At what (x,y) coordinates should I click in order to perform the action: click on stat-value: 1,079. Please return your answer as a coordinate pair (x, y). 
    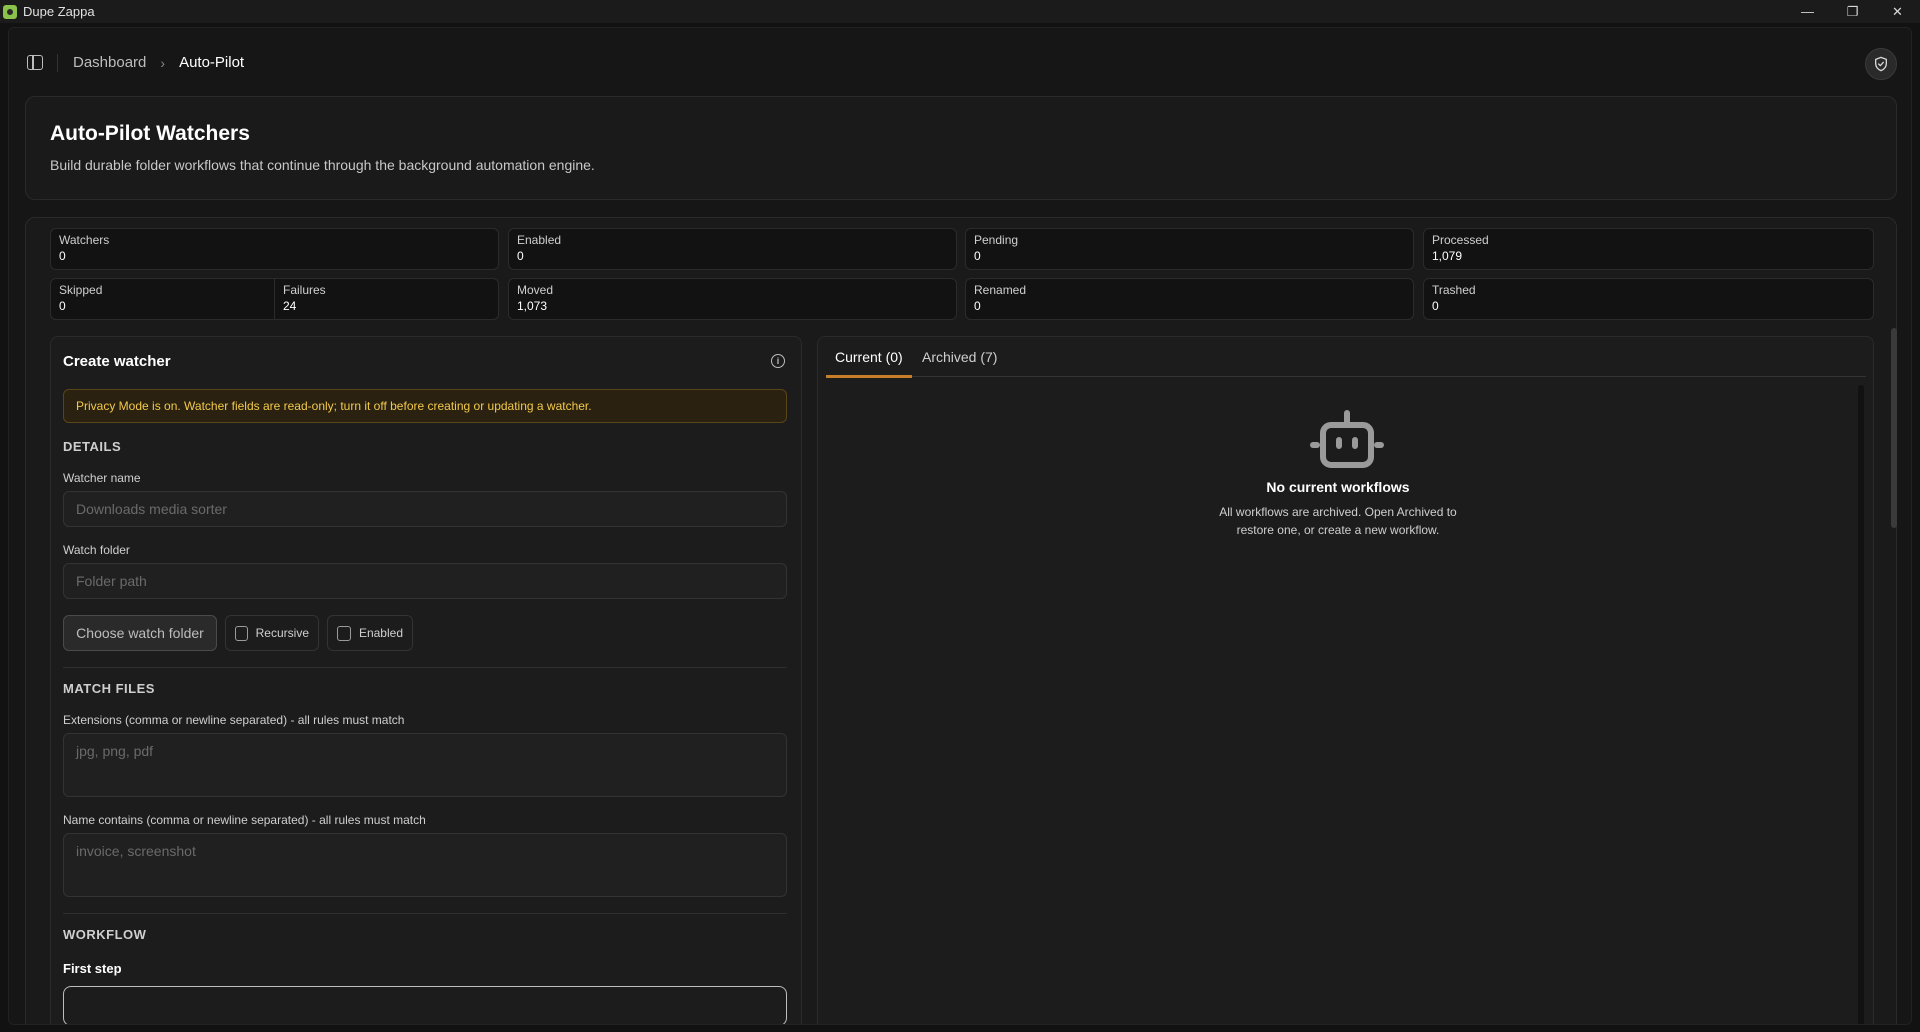
    Looking at the image, I should click on (1447, 256).